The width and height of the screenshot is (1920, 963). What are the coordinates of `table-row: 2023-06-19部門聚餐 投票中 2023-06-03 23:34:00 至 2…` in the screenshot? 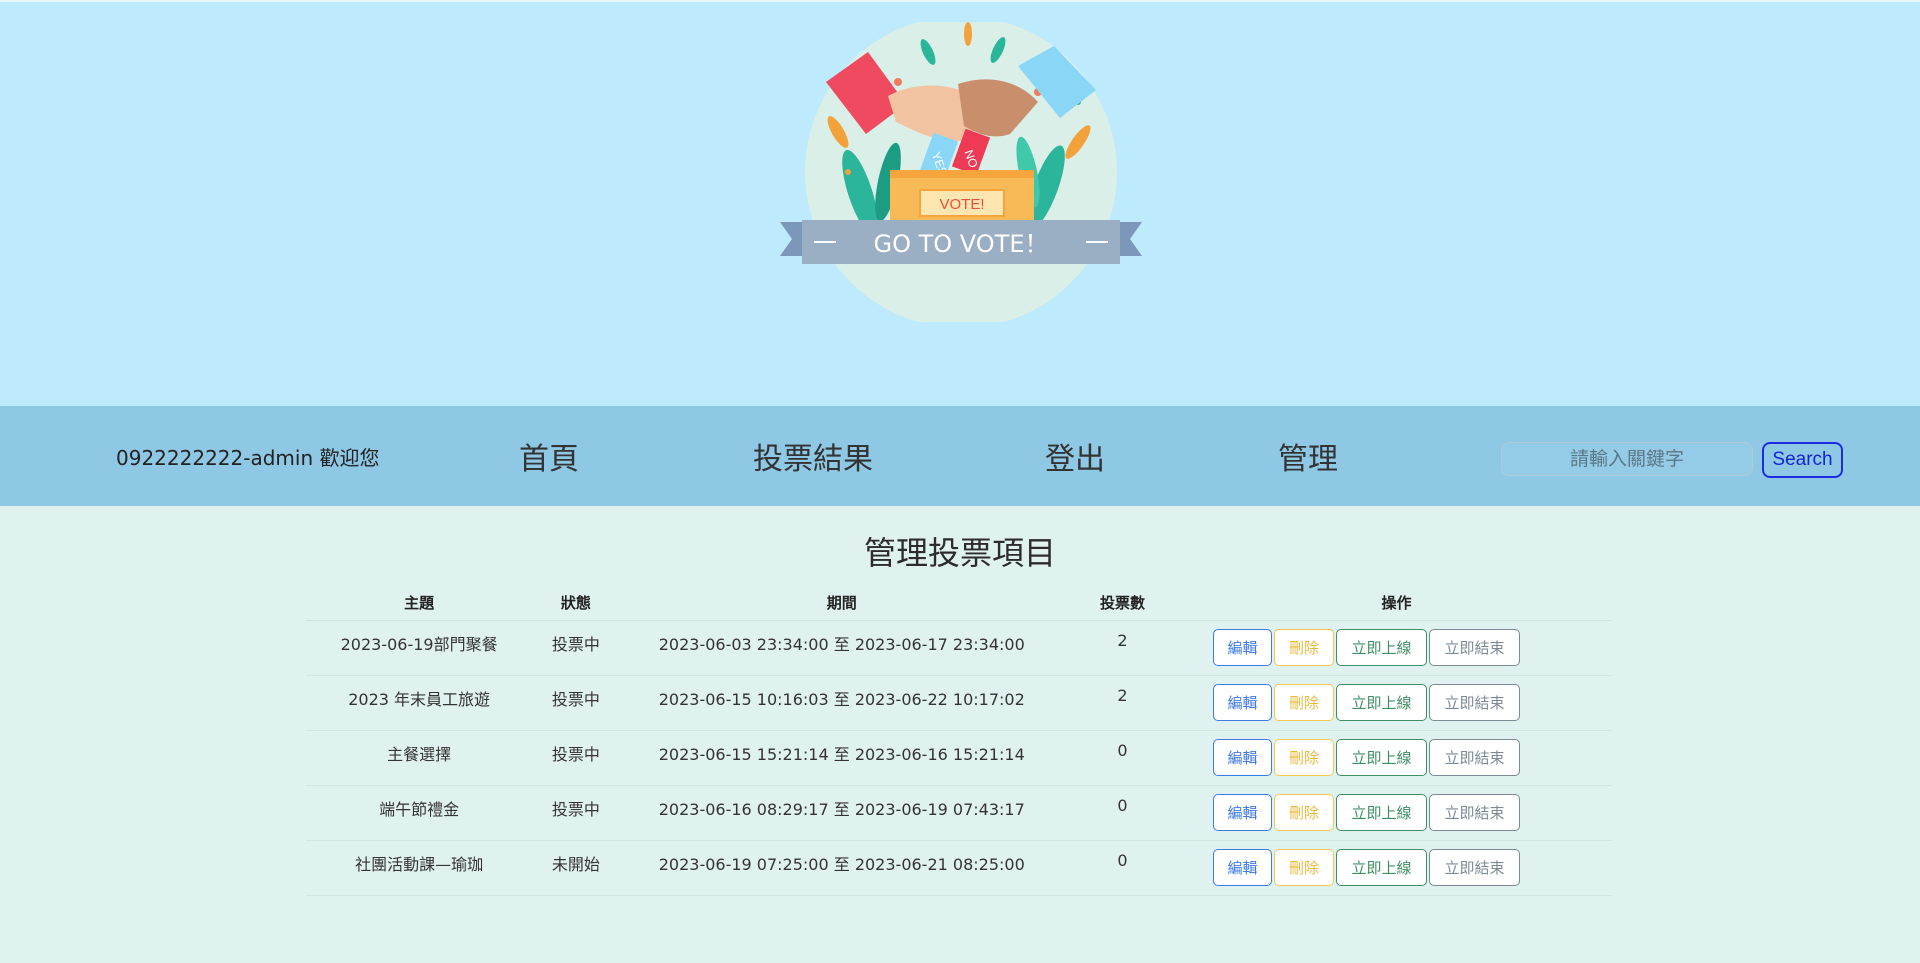 It's located at (959, 648).